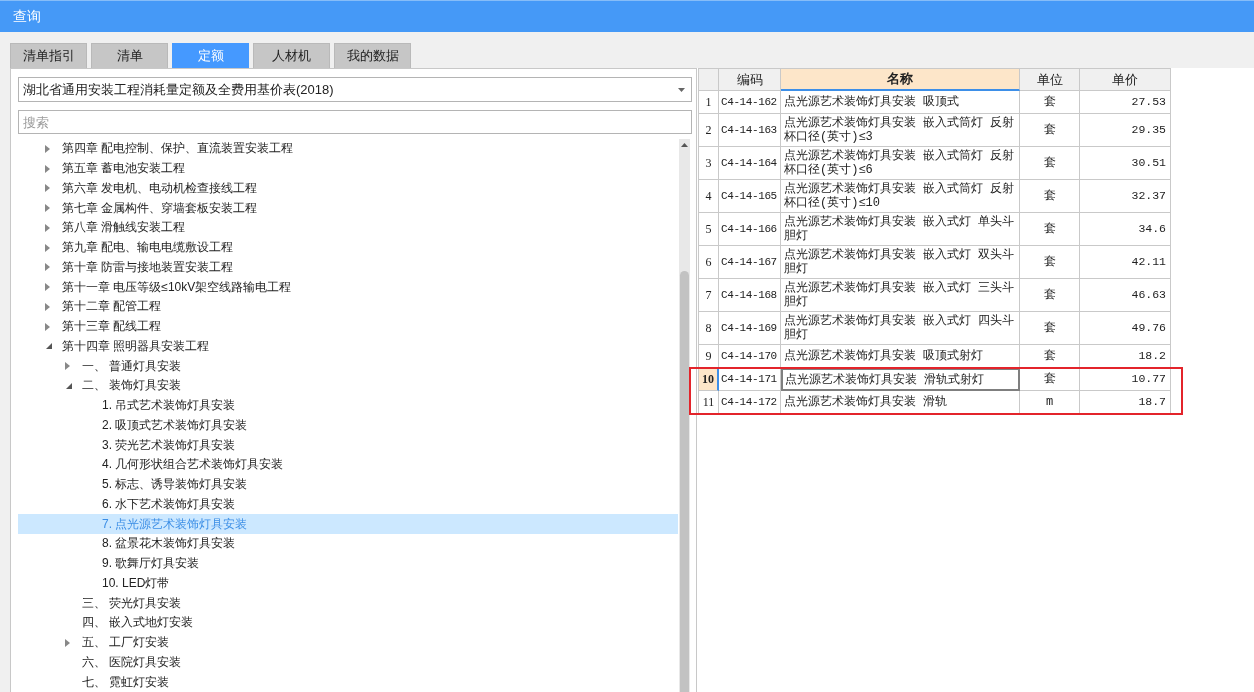 This screenshot has width=1254, height=692. Describe the element at coordinates (348, 484) in the screenshot. I see `tree-item: 5. 标志、诱导装饰灯具安装` at that location.